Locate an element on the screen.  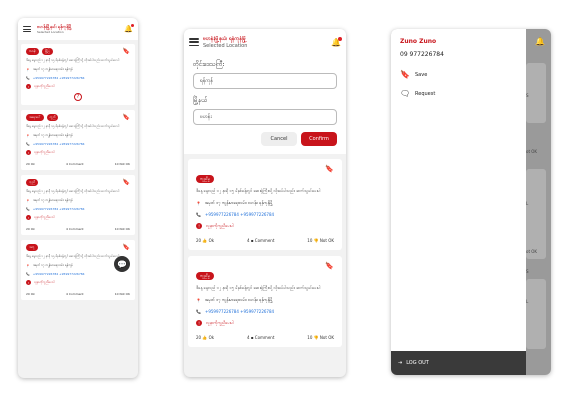
comment-label: Comment is located at coordinates (264, 240).